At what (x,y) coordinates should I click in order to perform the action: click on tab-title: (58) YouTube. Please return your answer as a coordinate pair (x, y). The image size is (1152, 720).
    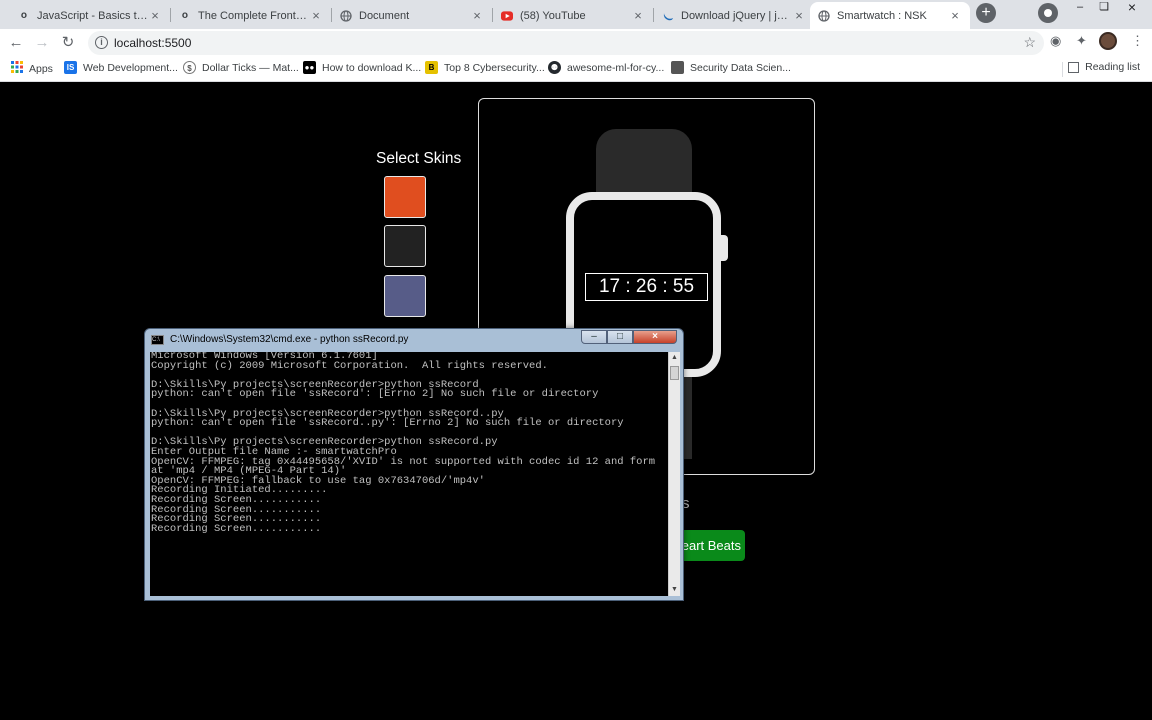
    Looking at the image, I should click on (553, 15).